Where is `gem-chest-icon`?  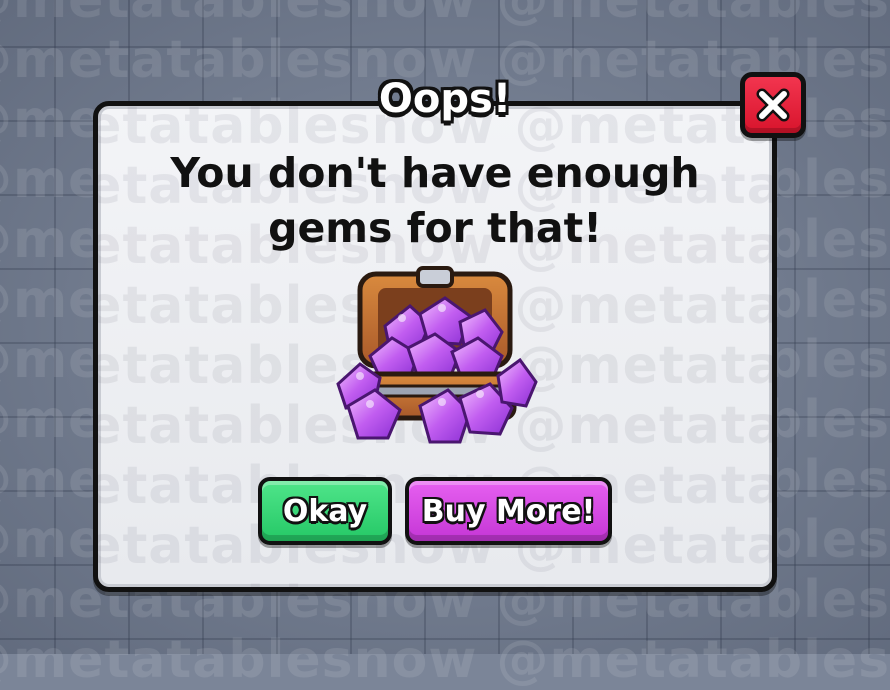
gem-chest-icon is located at coordinates (437, 355).